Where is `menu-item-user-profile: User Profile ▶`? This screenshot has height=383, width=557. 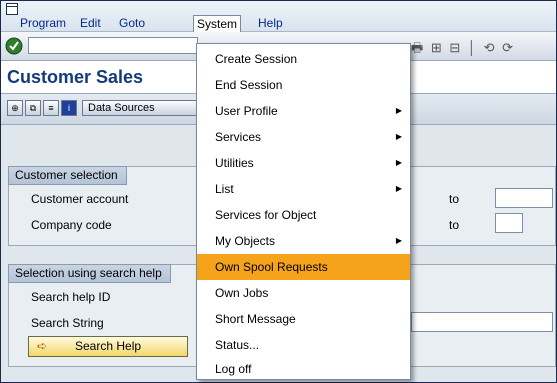
menu-item-user-profile: User Profile ▶ is located at coordinates (303, 111).